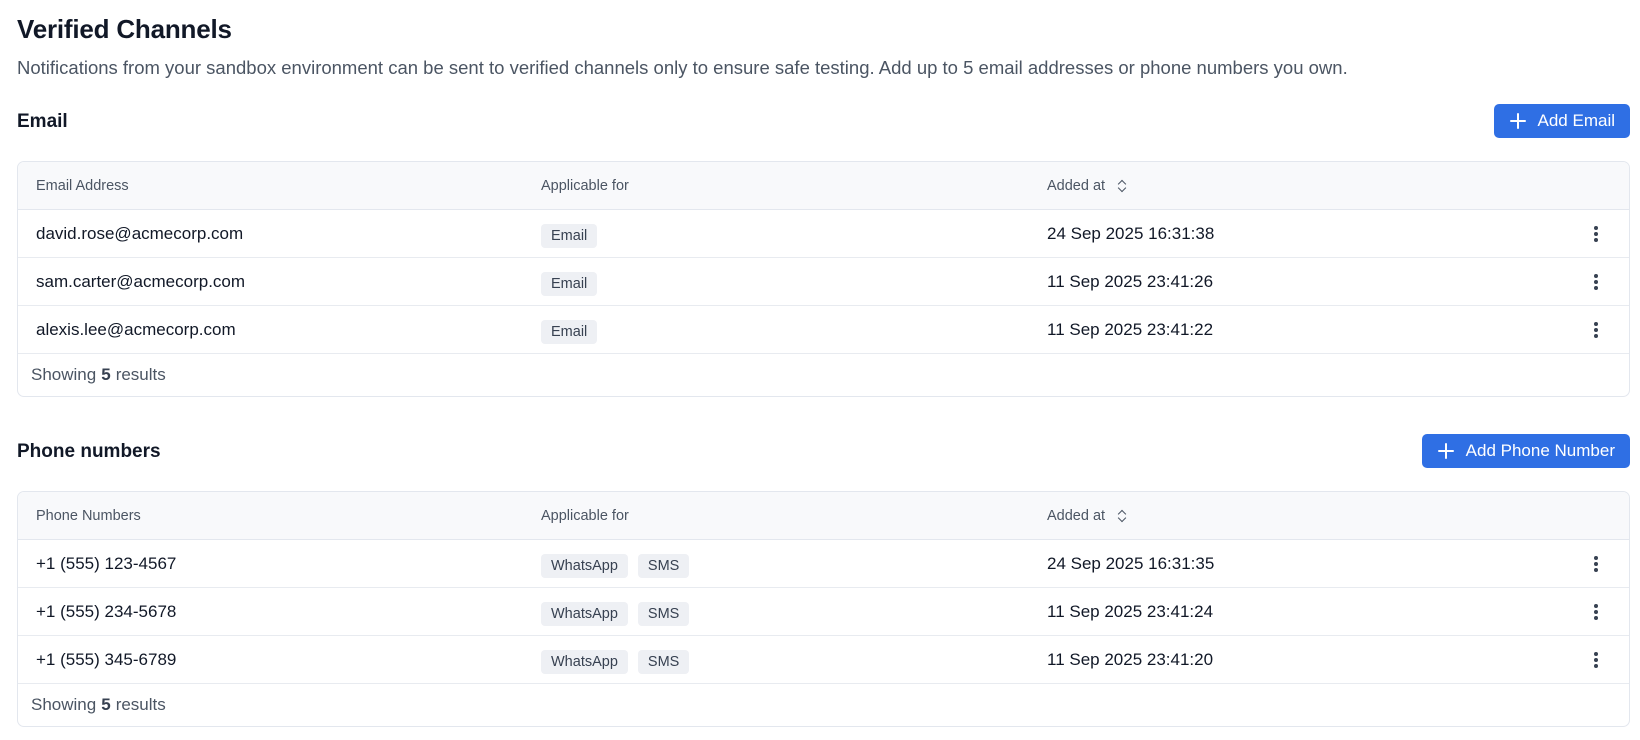 The width and height of the screenshot is (1640, 740). Describe the element at coordinates (1130, 329) in the screenshot. I see `added-at: 11 Sep 2025 23:41:22` at that location.